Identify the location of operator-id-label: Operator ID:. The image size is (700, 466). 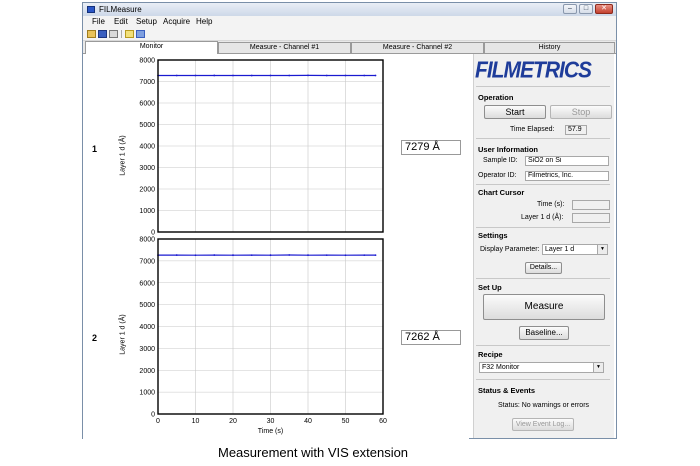
(497, 175).